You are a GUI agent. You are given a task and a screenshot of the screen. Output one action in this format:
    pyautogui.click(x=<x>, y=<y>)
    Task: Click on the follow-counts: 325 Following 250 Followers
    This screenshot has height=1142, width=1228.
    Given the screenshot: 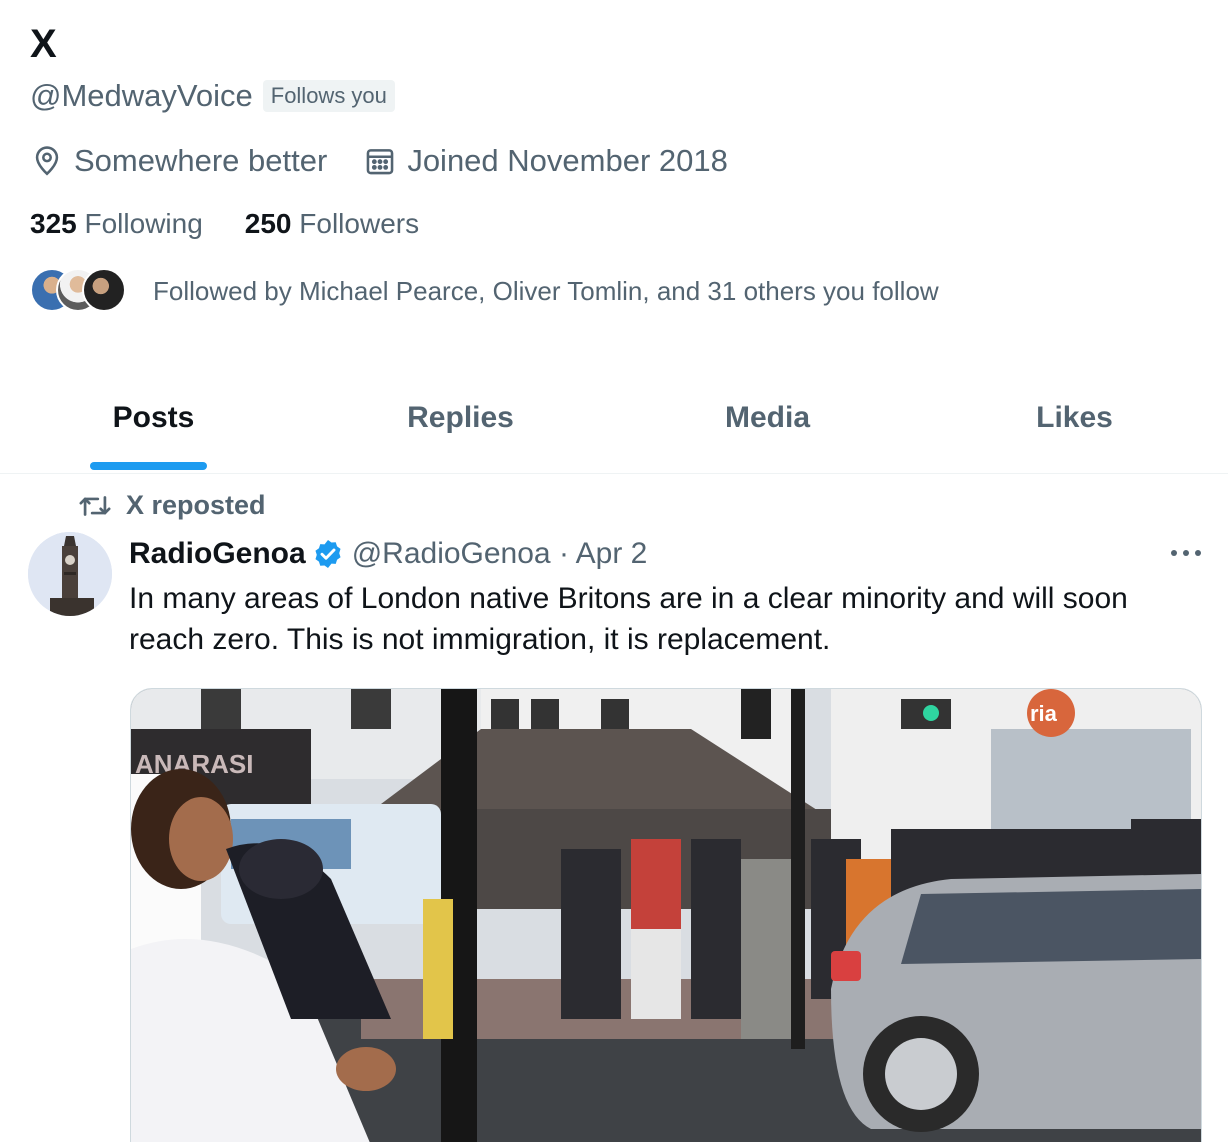 What is the action you would take?
    pyautogui.click(x=615, y=224)
    